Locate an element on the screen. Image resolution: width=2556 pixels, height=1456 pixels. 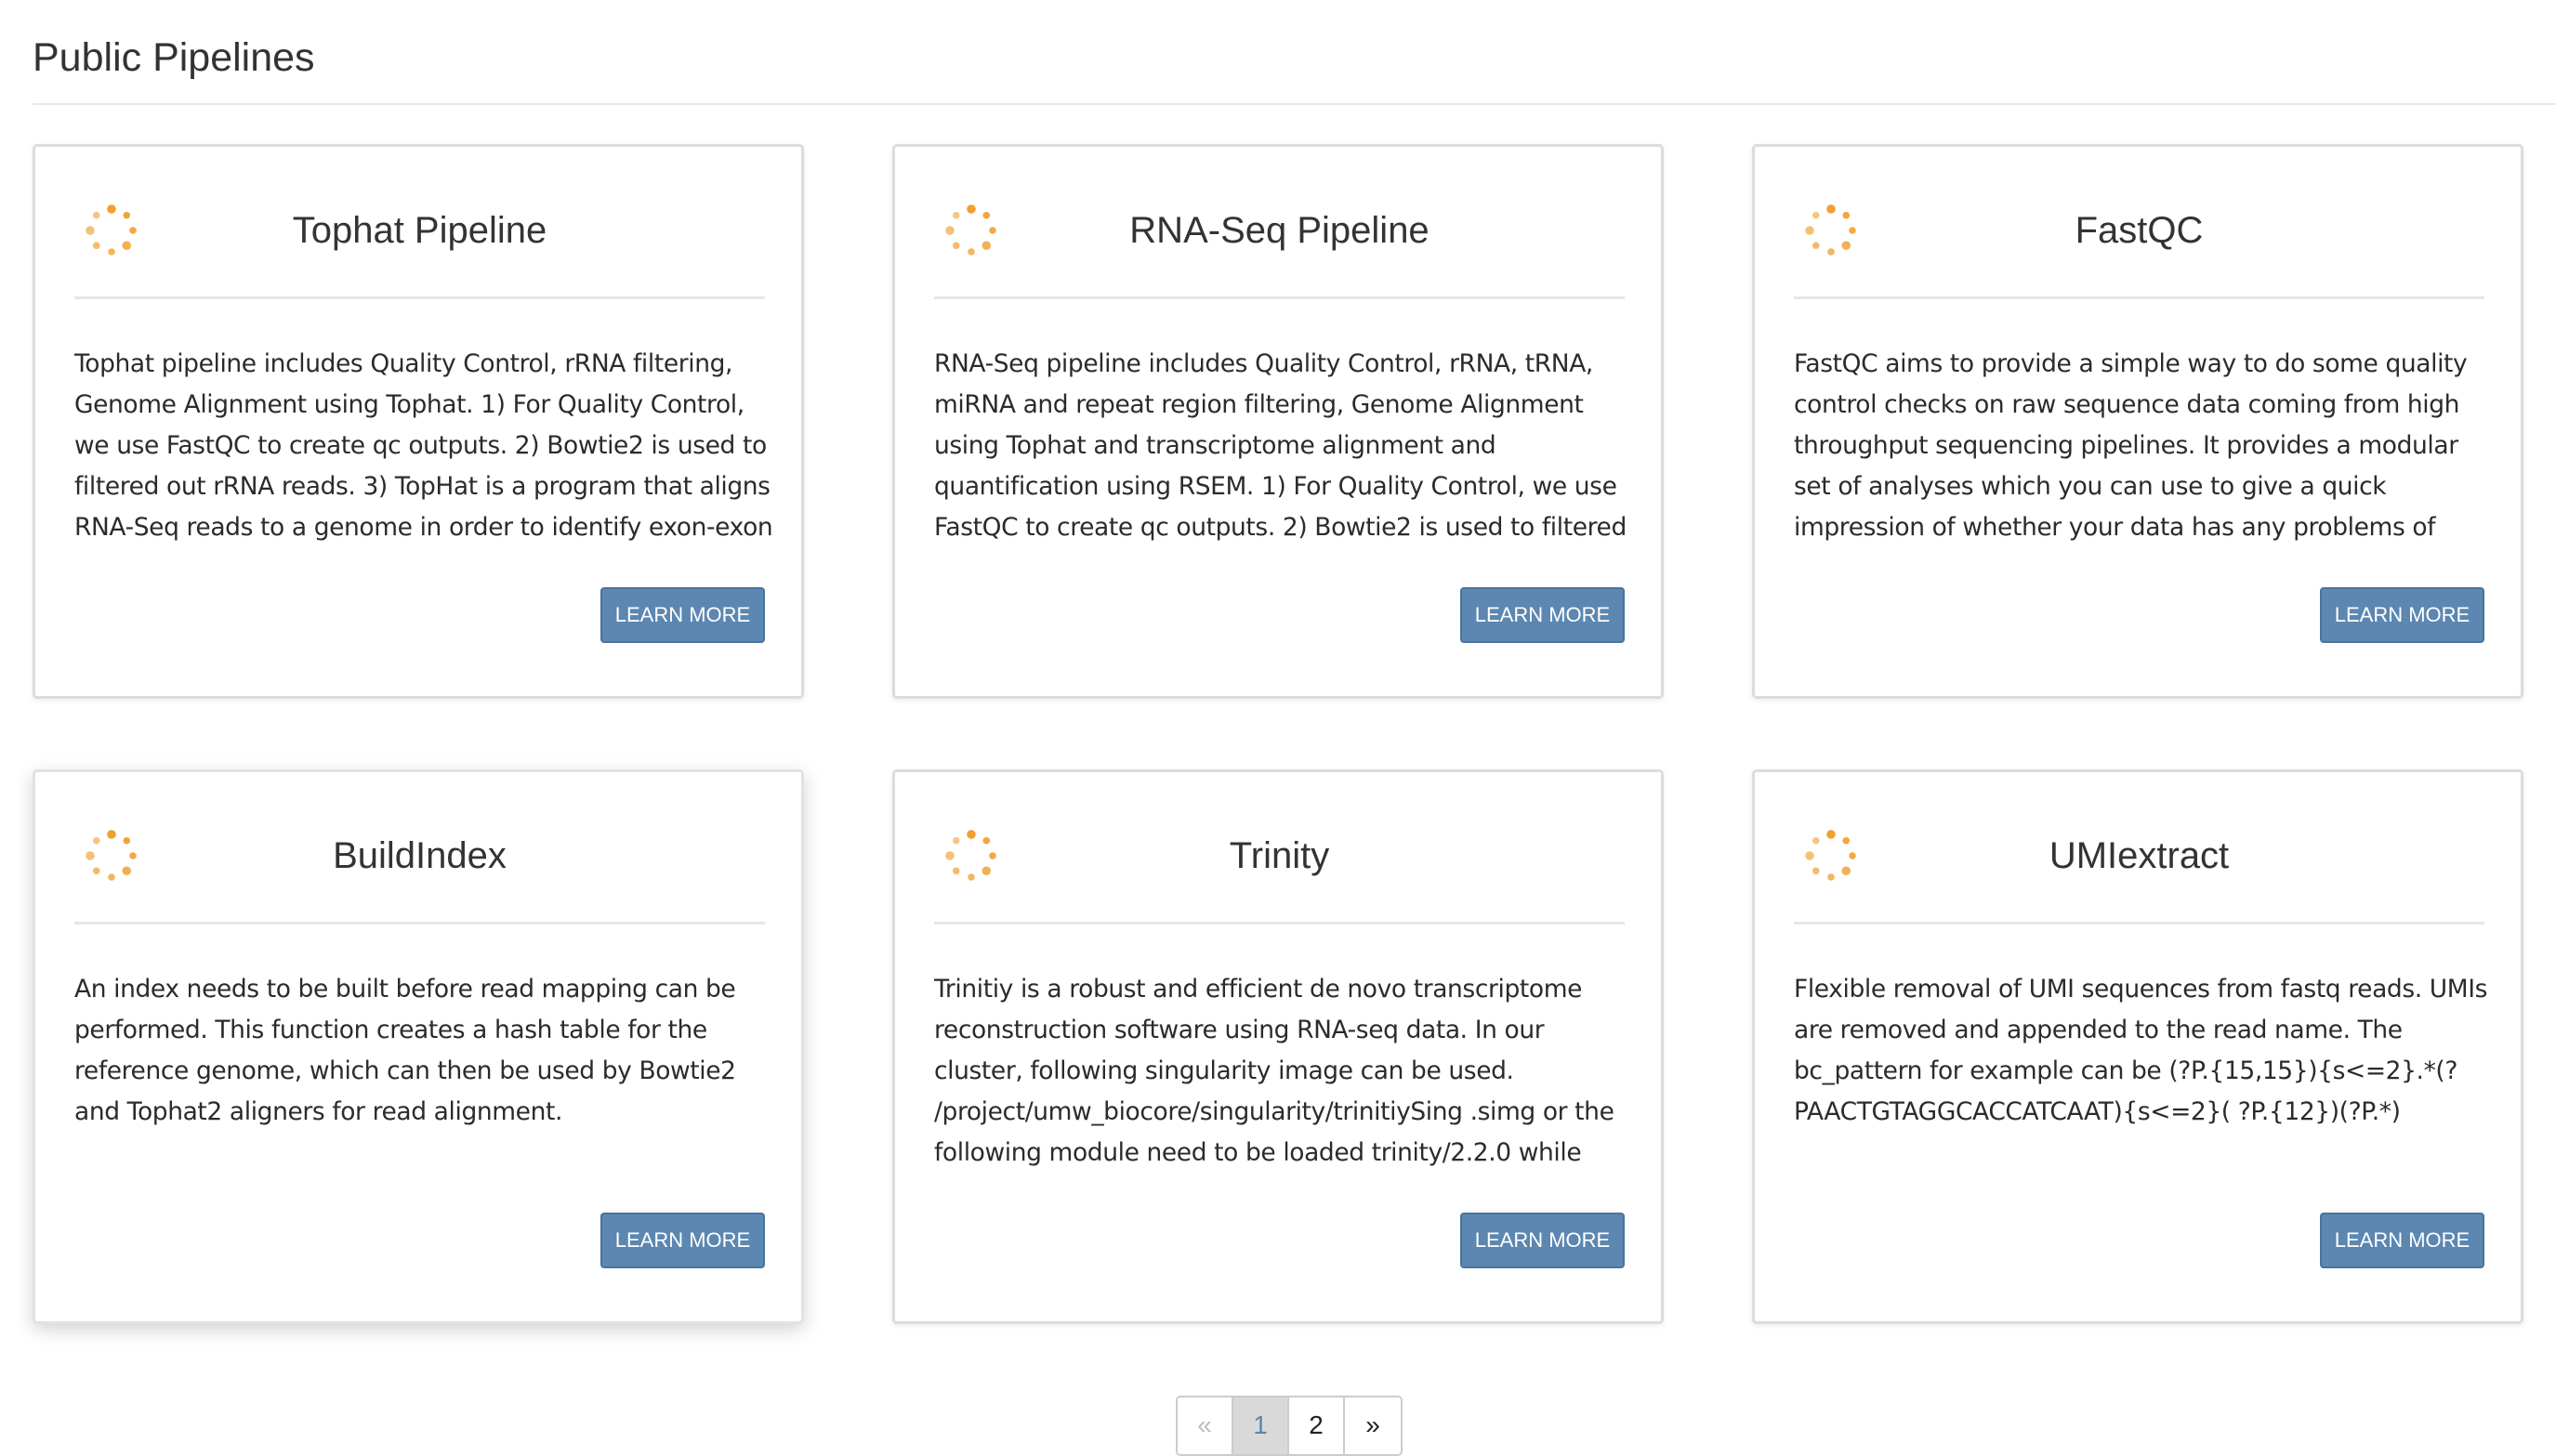
card-header: BuildIndex is located at coordinates (419, 848).